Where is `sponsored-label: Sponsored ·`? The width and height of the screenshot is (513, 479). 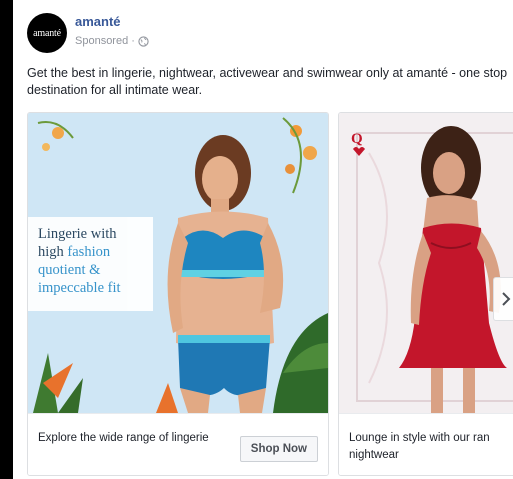
sponsored-label: Sponsored · is located at coordinates (105, 41).